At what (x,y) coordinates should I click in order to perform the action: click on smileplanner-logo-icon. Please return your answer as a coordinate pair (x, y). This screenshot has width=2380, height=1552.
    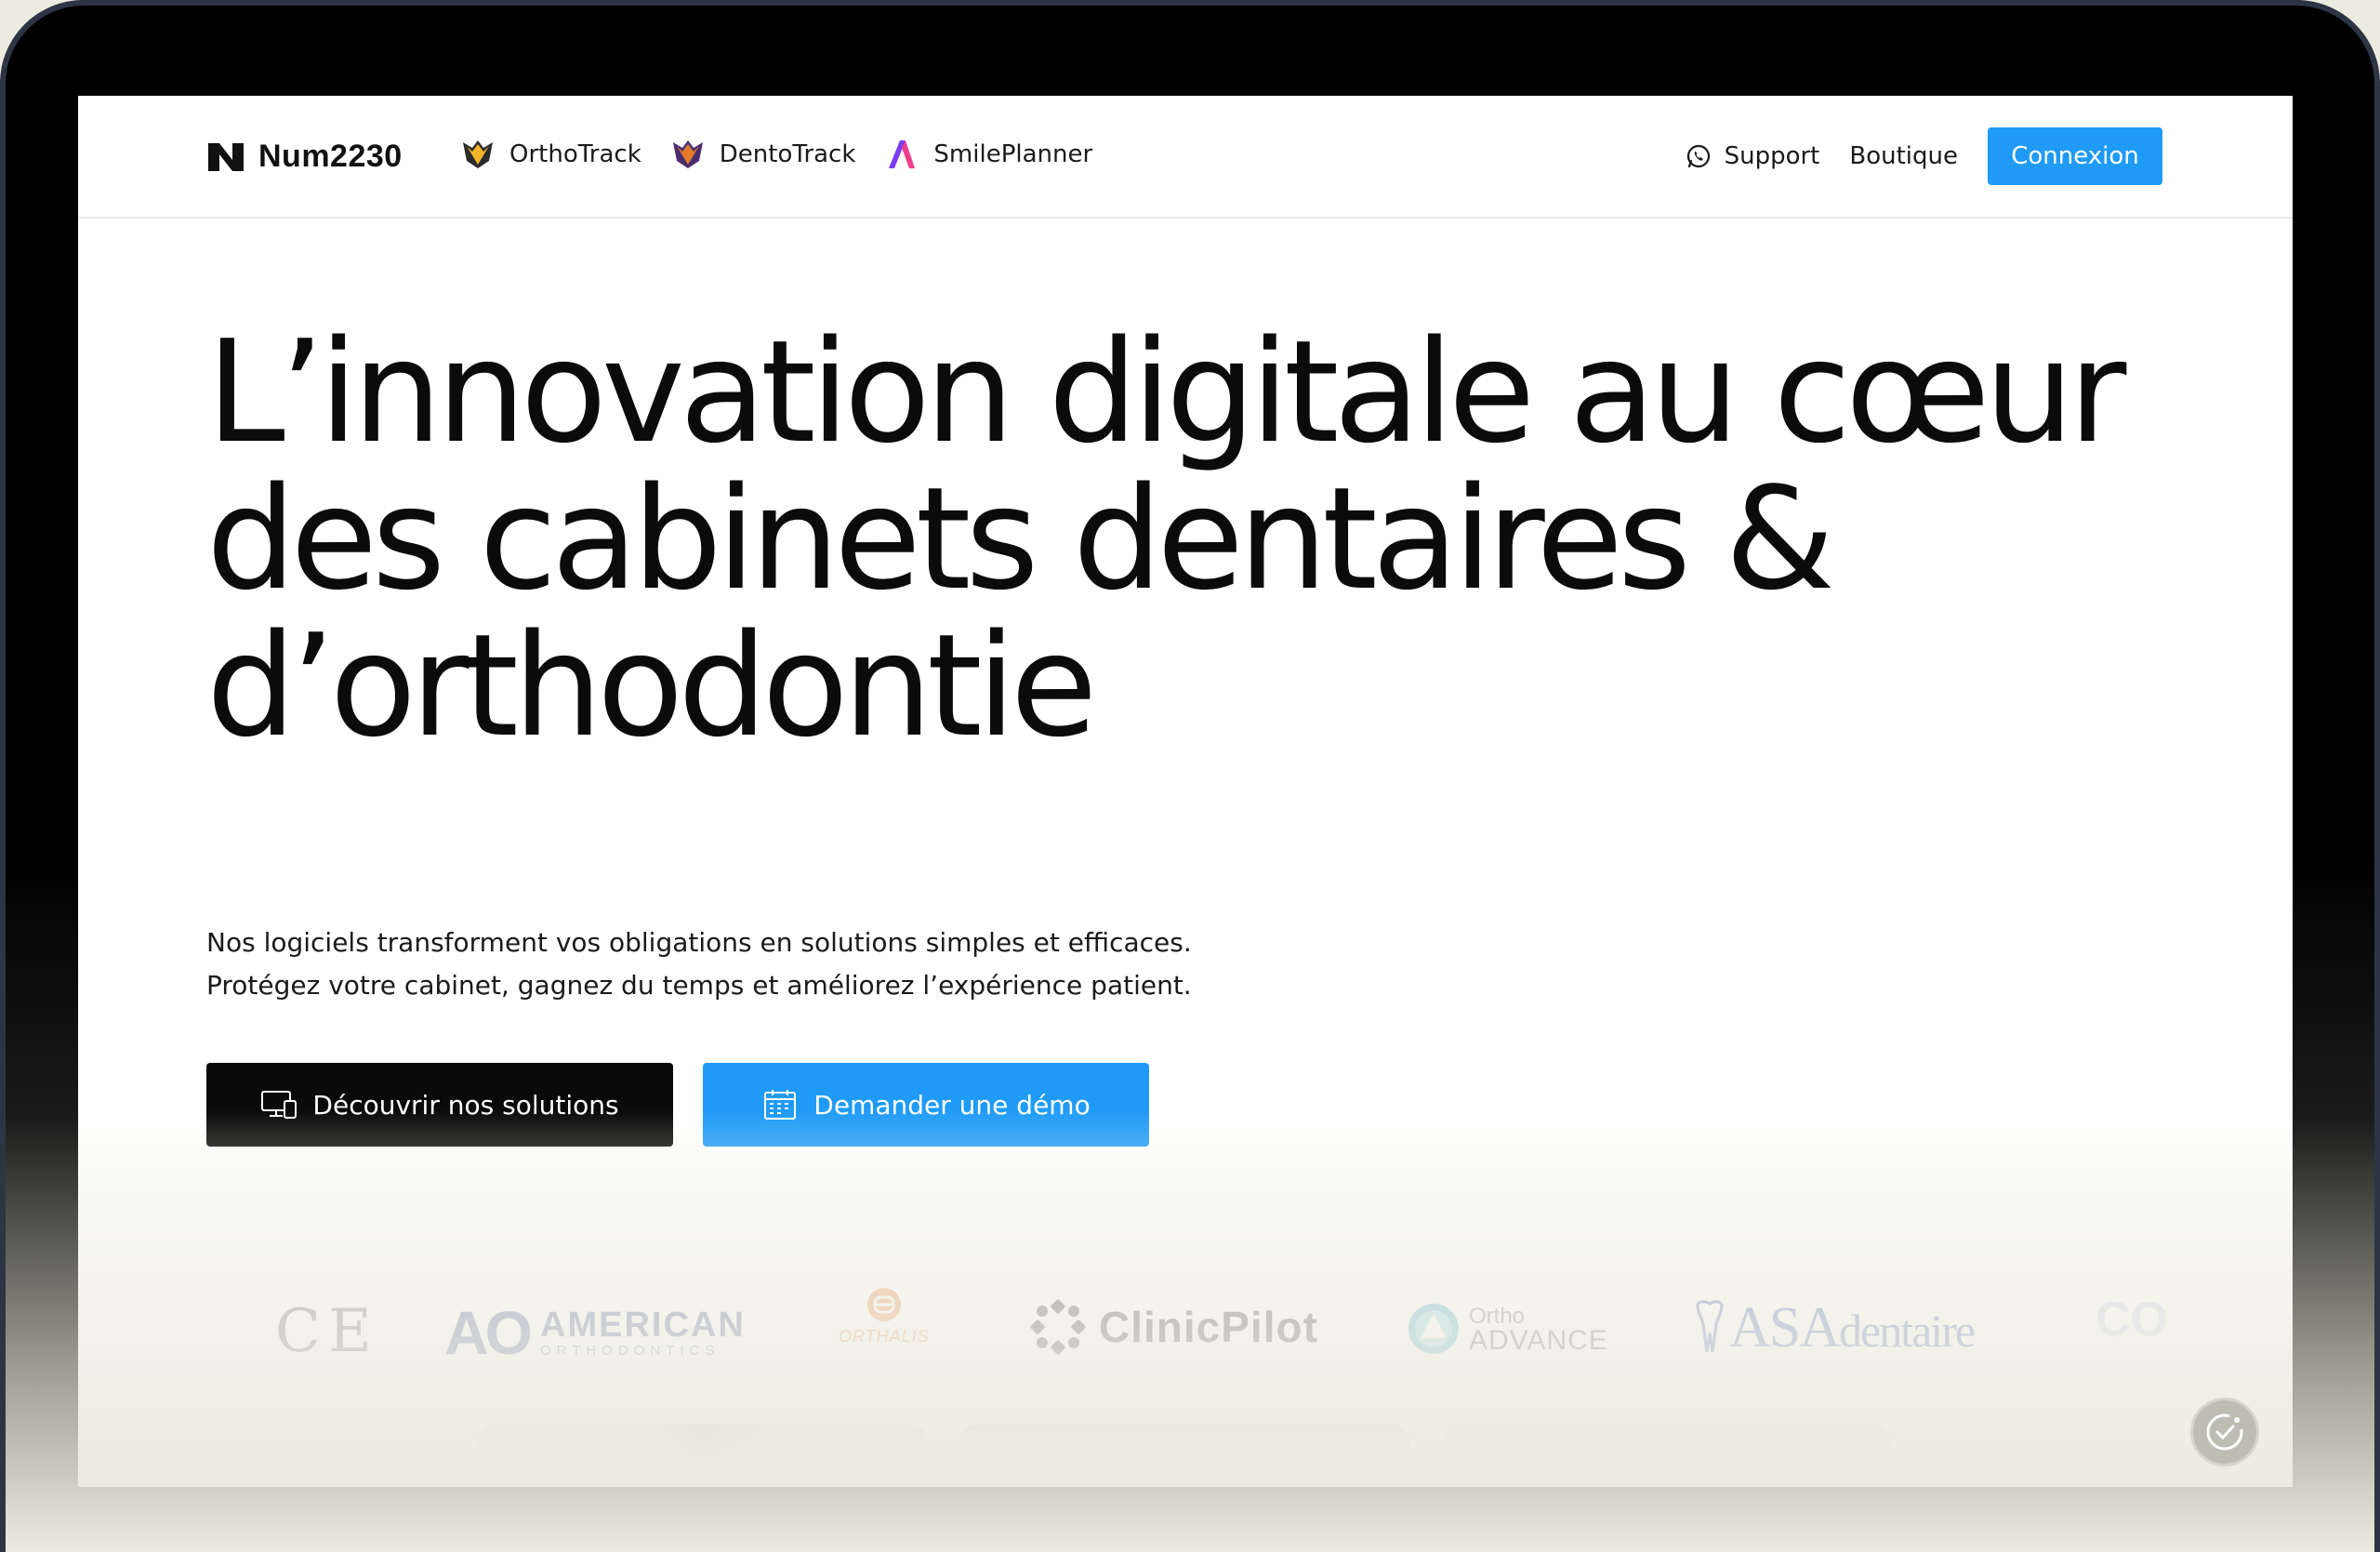
    Looking at the image, I should click on (902, 154).